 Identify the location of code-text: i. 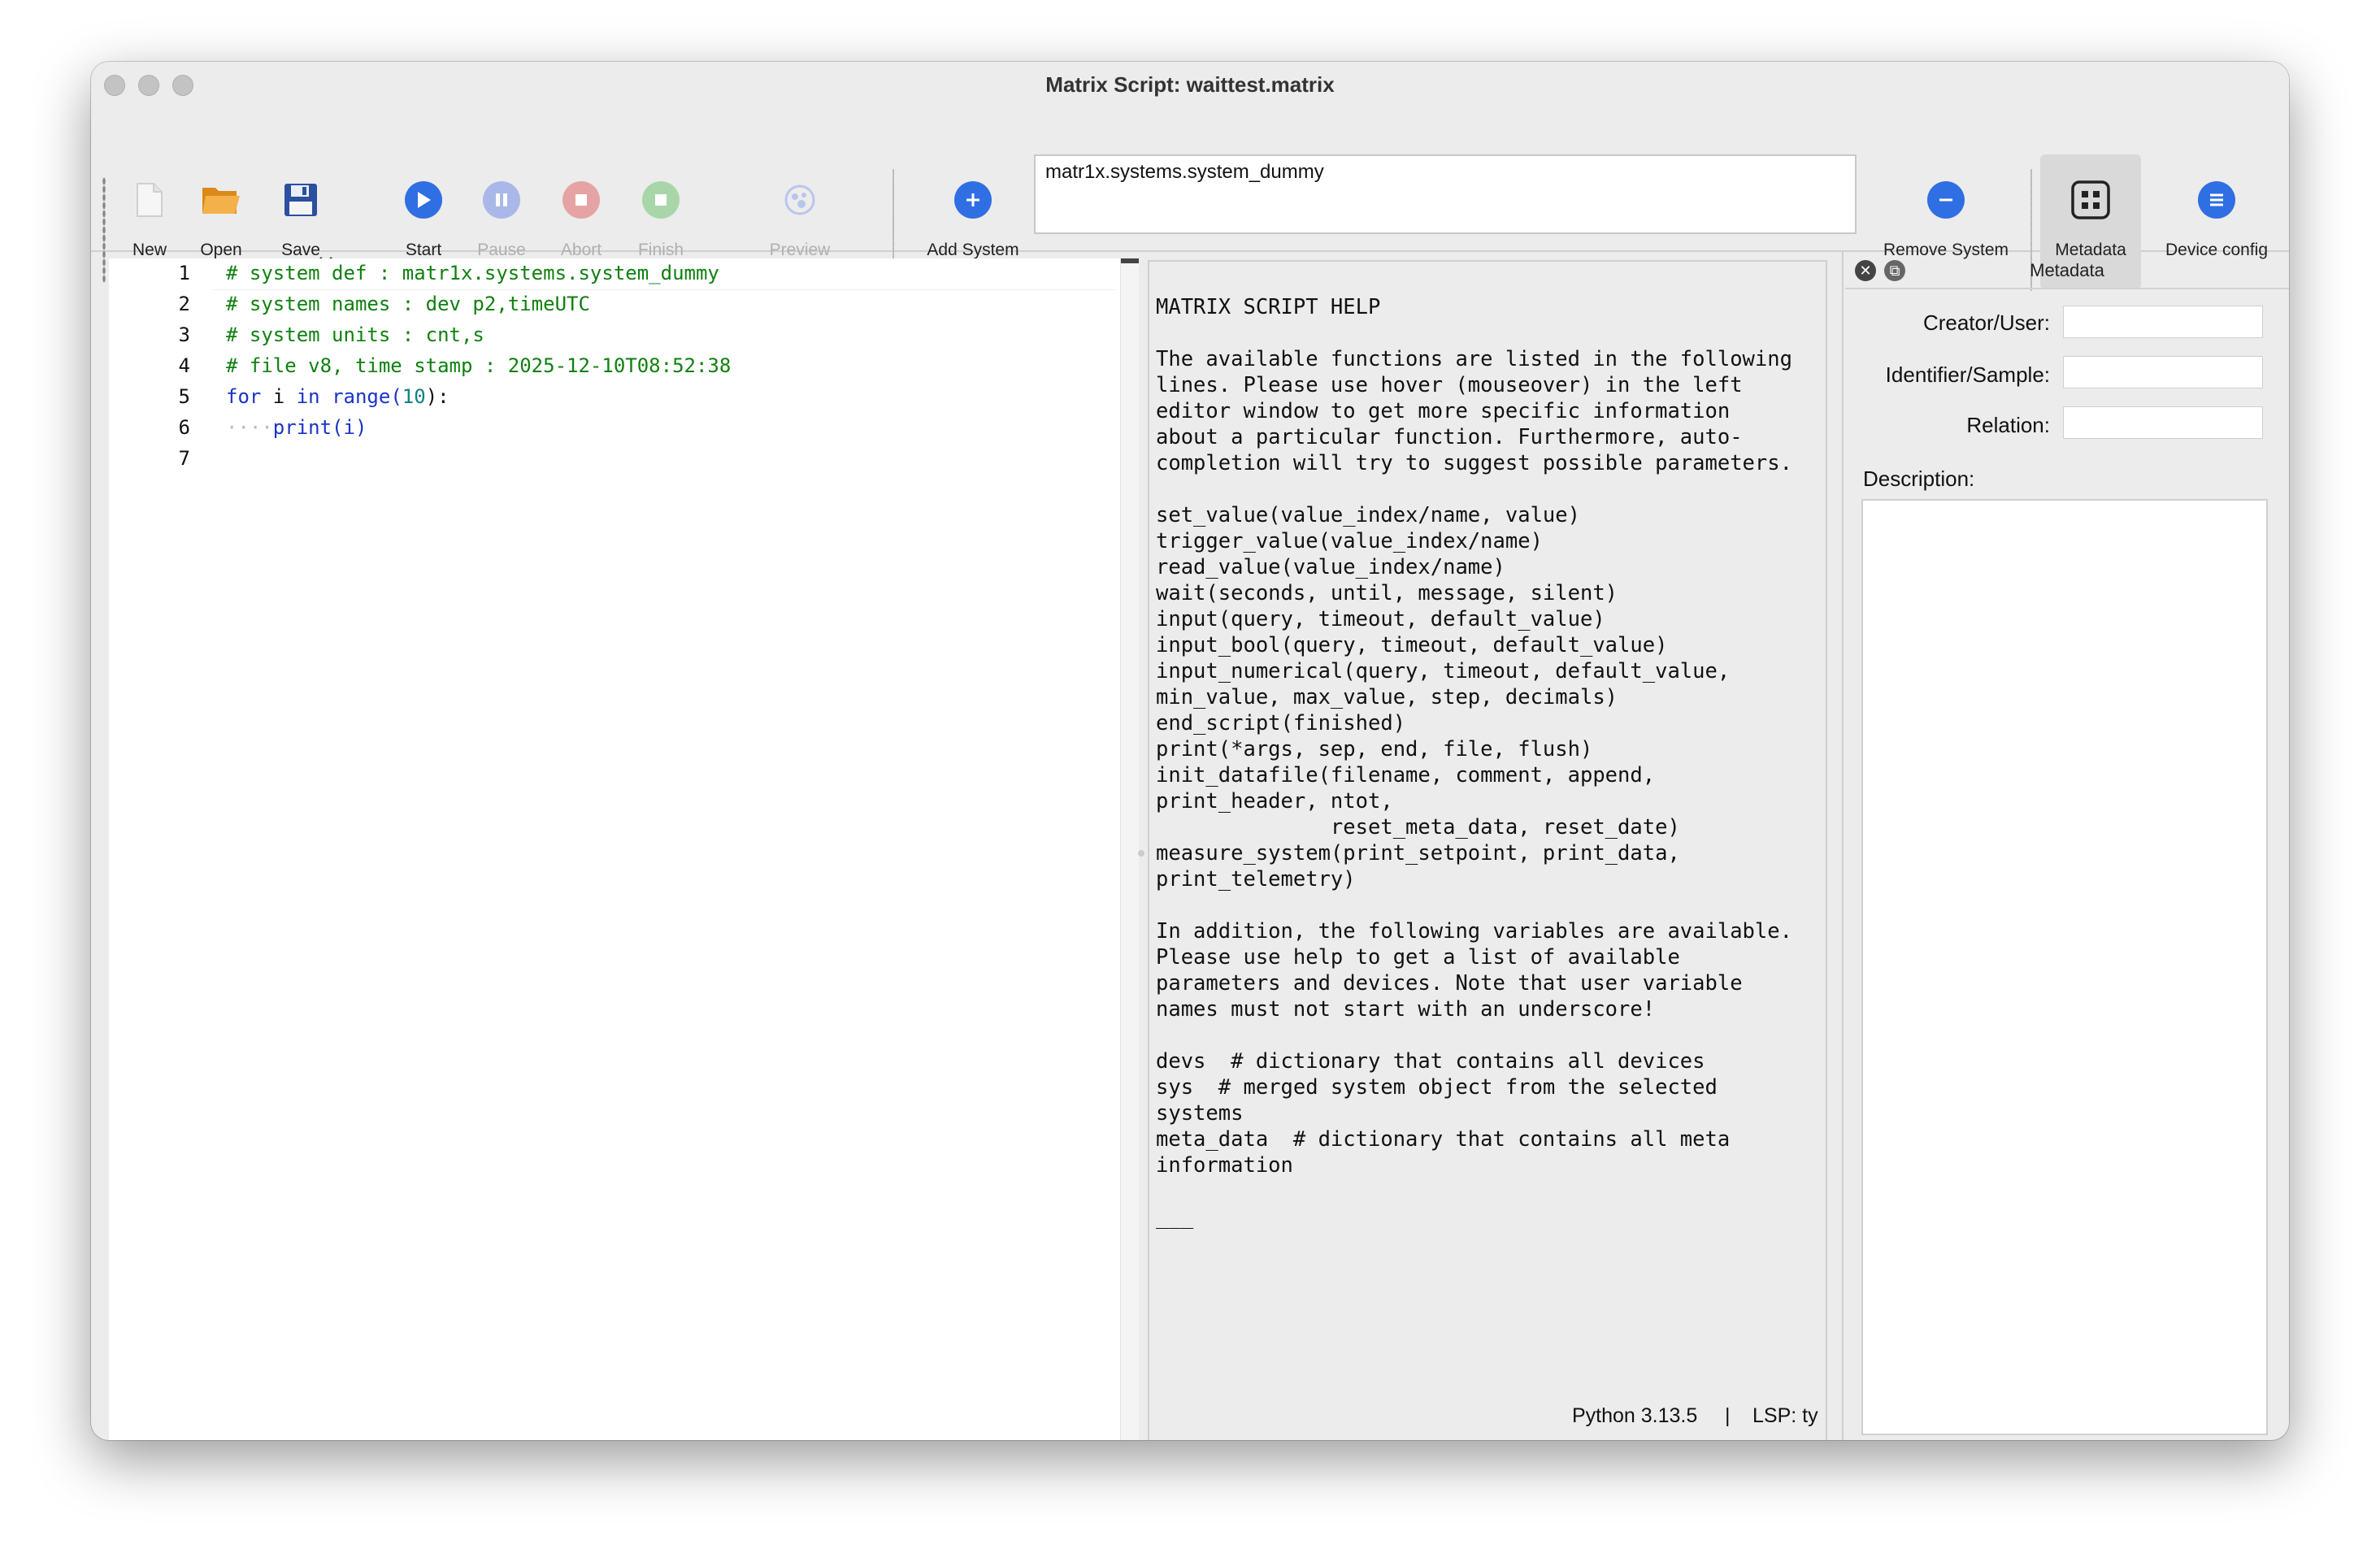
(279, 397).